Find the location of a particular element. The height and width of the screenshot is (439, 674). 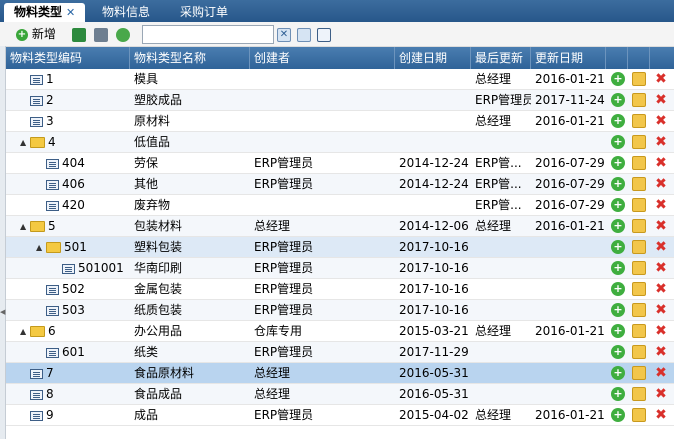

col-code-header: 物料类型编码 is located at coordinates (68, 58).